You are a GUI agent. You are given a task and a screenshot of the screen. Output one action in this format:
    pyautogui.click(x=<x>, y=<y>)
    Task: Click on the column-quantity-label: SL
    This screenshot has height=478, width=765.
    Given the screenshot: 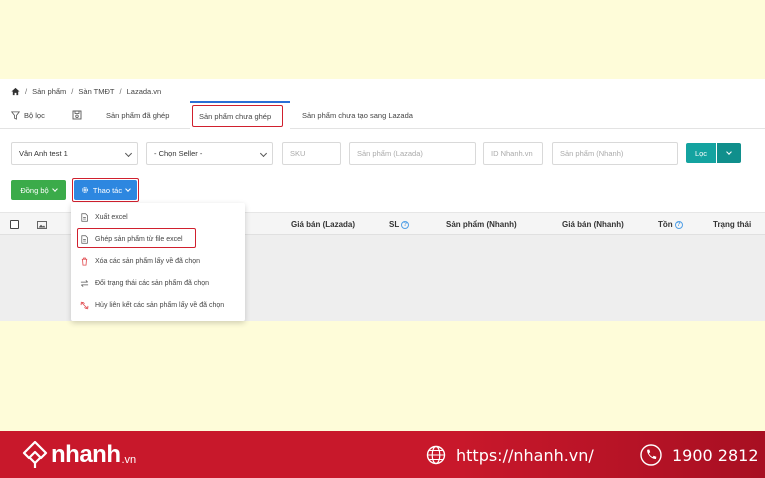 What is the action you would take?
    pyautogui.click(x=394, y=224)
    